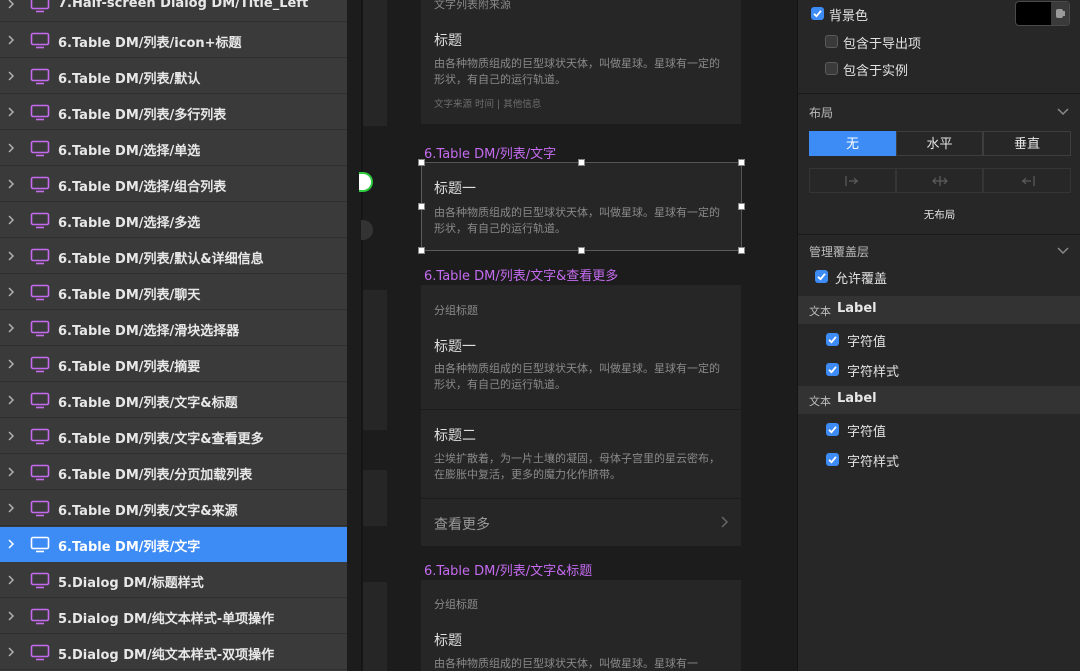 The width and height of the screenshot is (1080, 671). Describe the element at coordinates (173, 508) in the screenshot. I see `layer-row: 6.Table DM/列表/文字&来源` at that location.